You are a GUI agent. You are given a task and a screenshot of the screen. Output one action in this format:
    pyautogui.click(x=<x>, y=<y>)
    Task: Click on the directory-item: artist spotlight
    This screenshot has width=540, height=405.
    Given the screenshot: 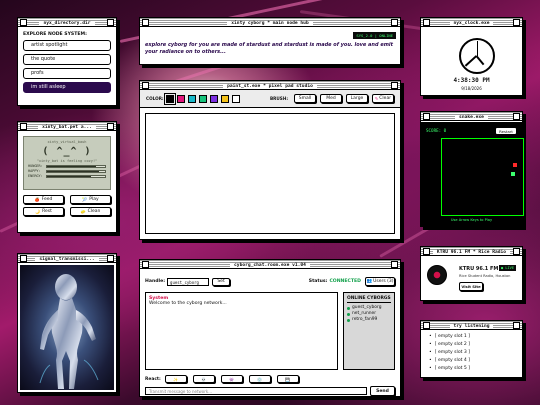 What is the action you would take?
    pyautogui.click(x=67, y=45)
    